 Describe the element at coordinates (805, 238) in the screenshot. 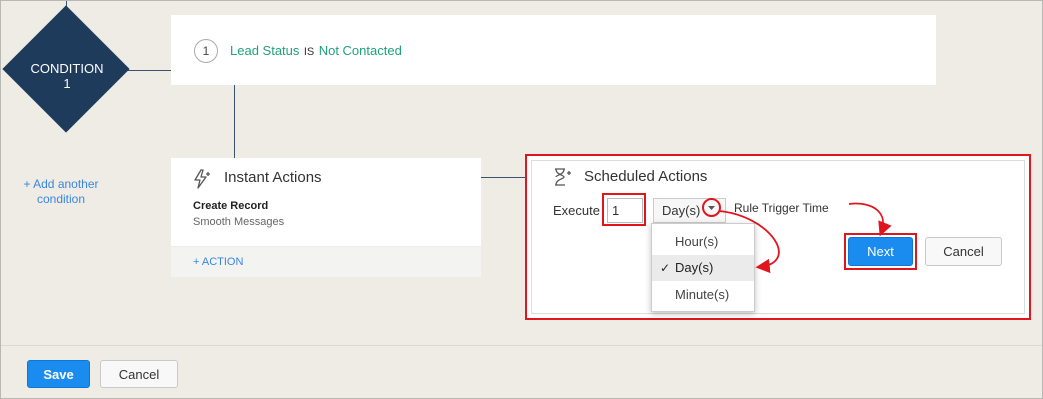

I see `annotation-arrows` at that location.